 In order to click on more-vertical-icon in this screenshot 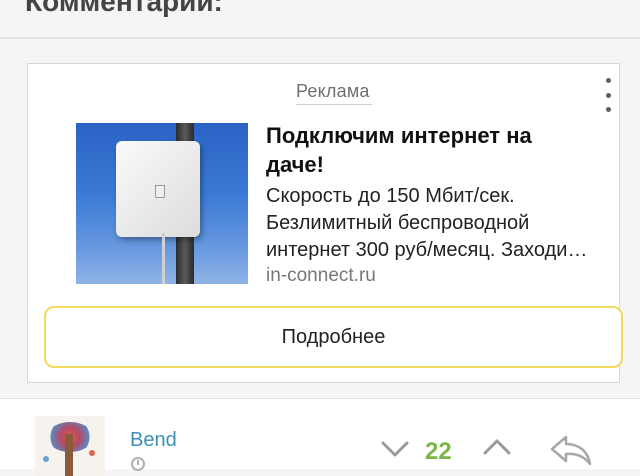, I will do `click(608, 95)`.